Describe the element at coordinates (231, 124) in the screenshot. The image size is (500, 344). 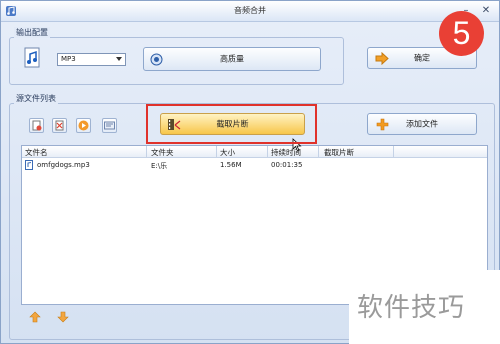
I see `clip-button-highlight` at that location.